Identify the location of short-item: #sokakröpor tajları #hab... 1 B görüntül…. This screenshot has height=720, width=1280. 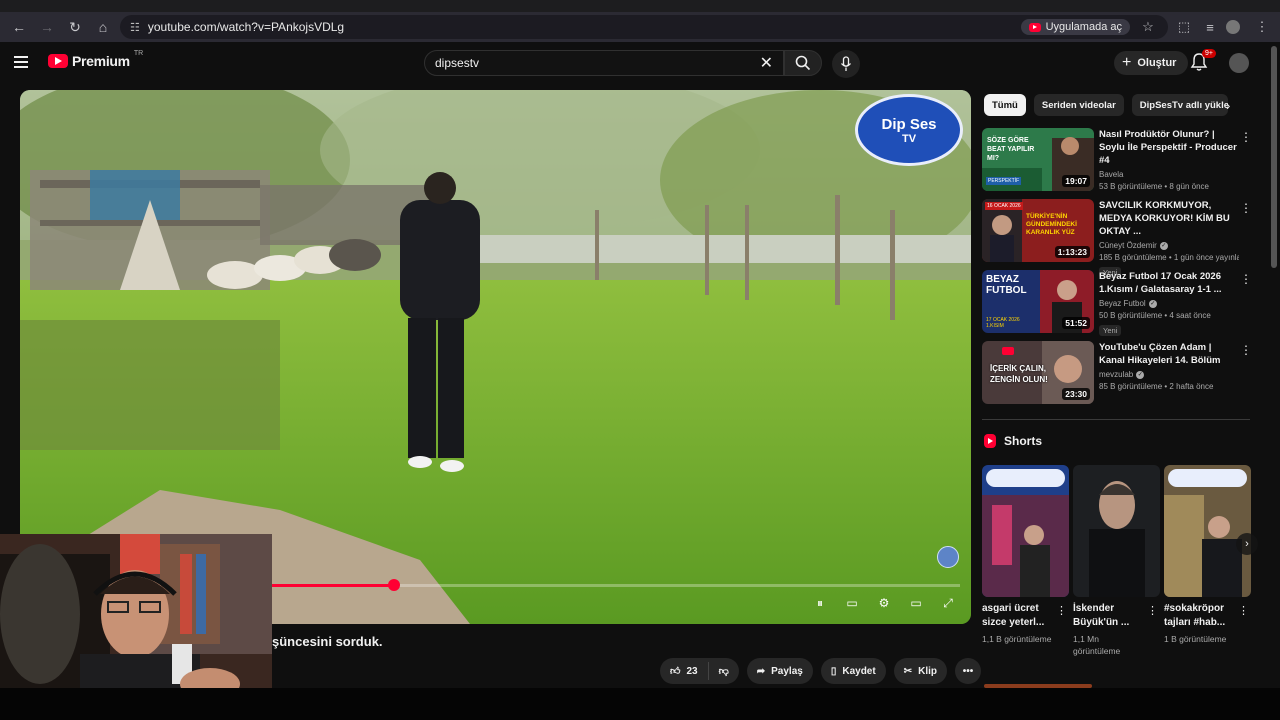
(1207, 561).